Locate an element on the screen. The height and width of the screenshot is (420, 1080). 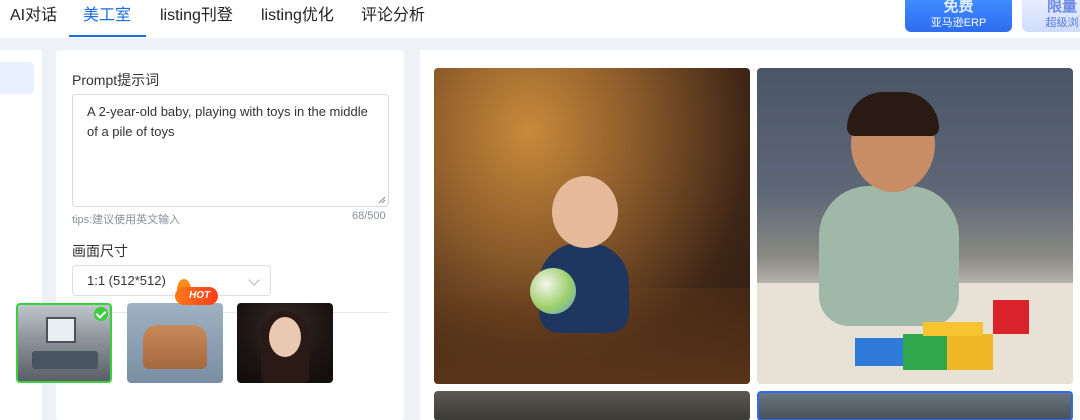
model-thumbnail-product is located at coordinates (175, 343).